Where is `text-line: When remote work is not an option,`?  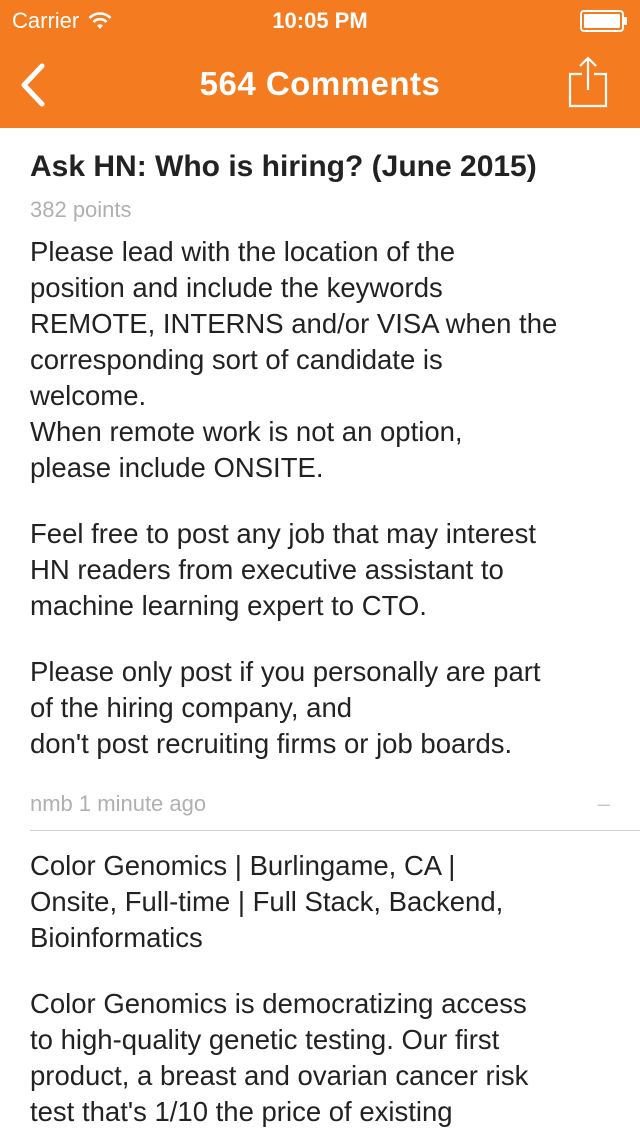 text-line: When remote work is not an option, is located at coordinates (246, 431).